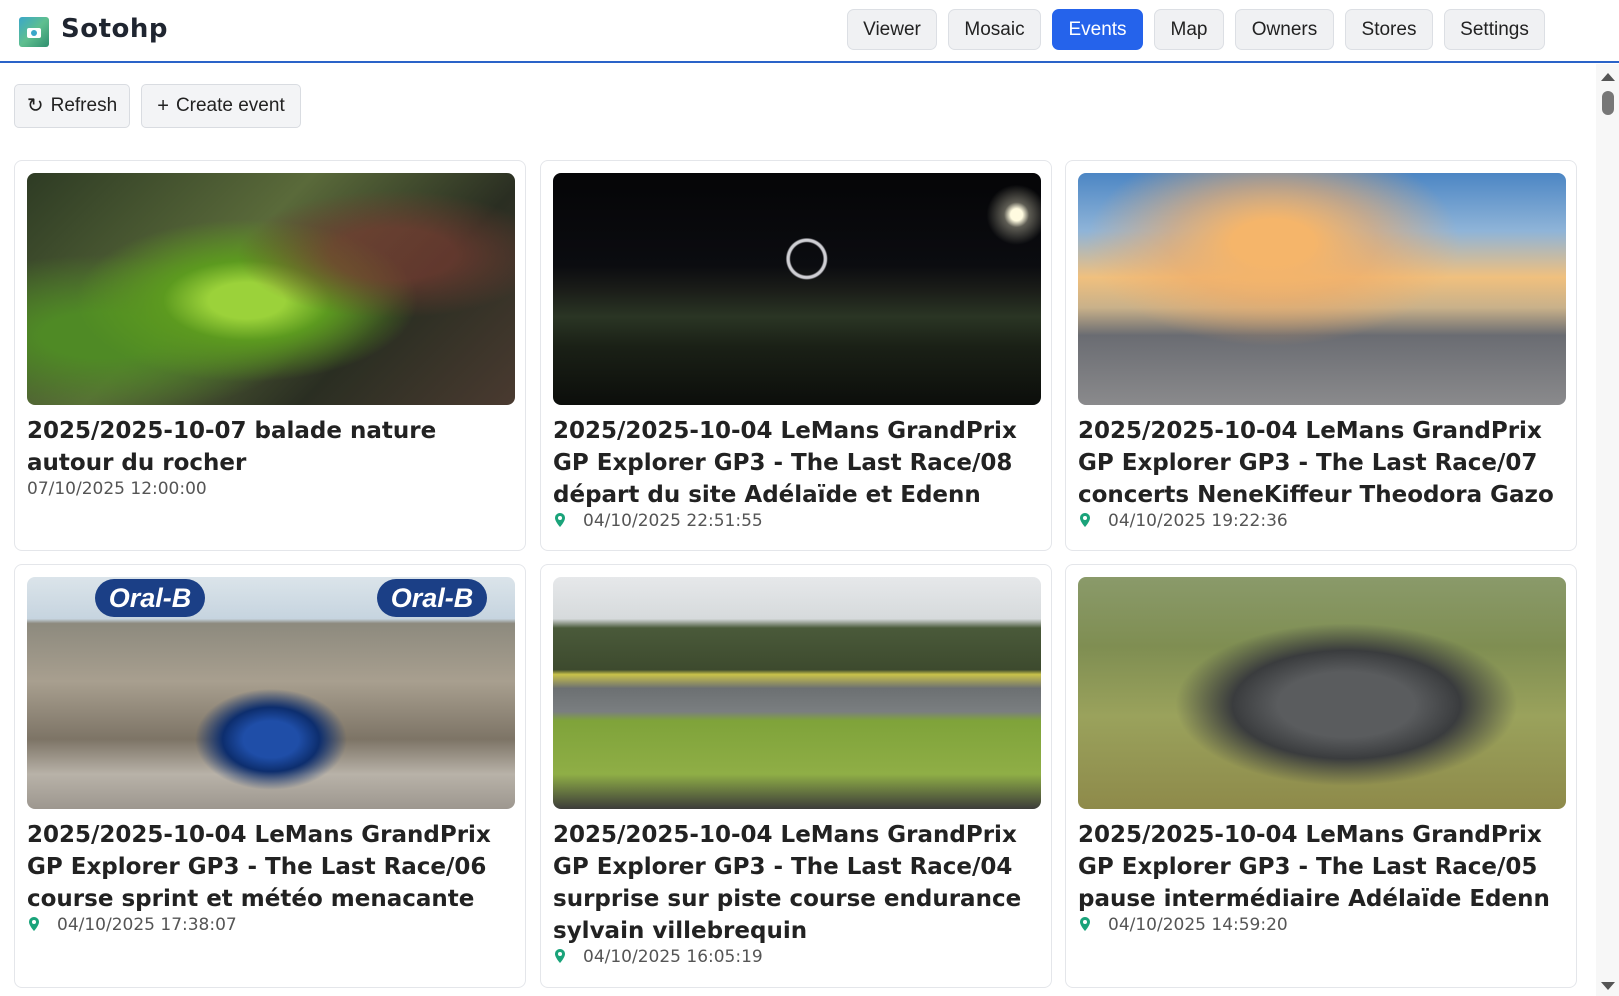  I want to click on event-meta: 04/10/2025 22:51:55, so click(658, 521).